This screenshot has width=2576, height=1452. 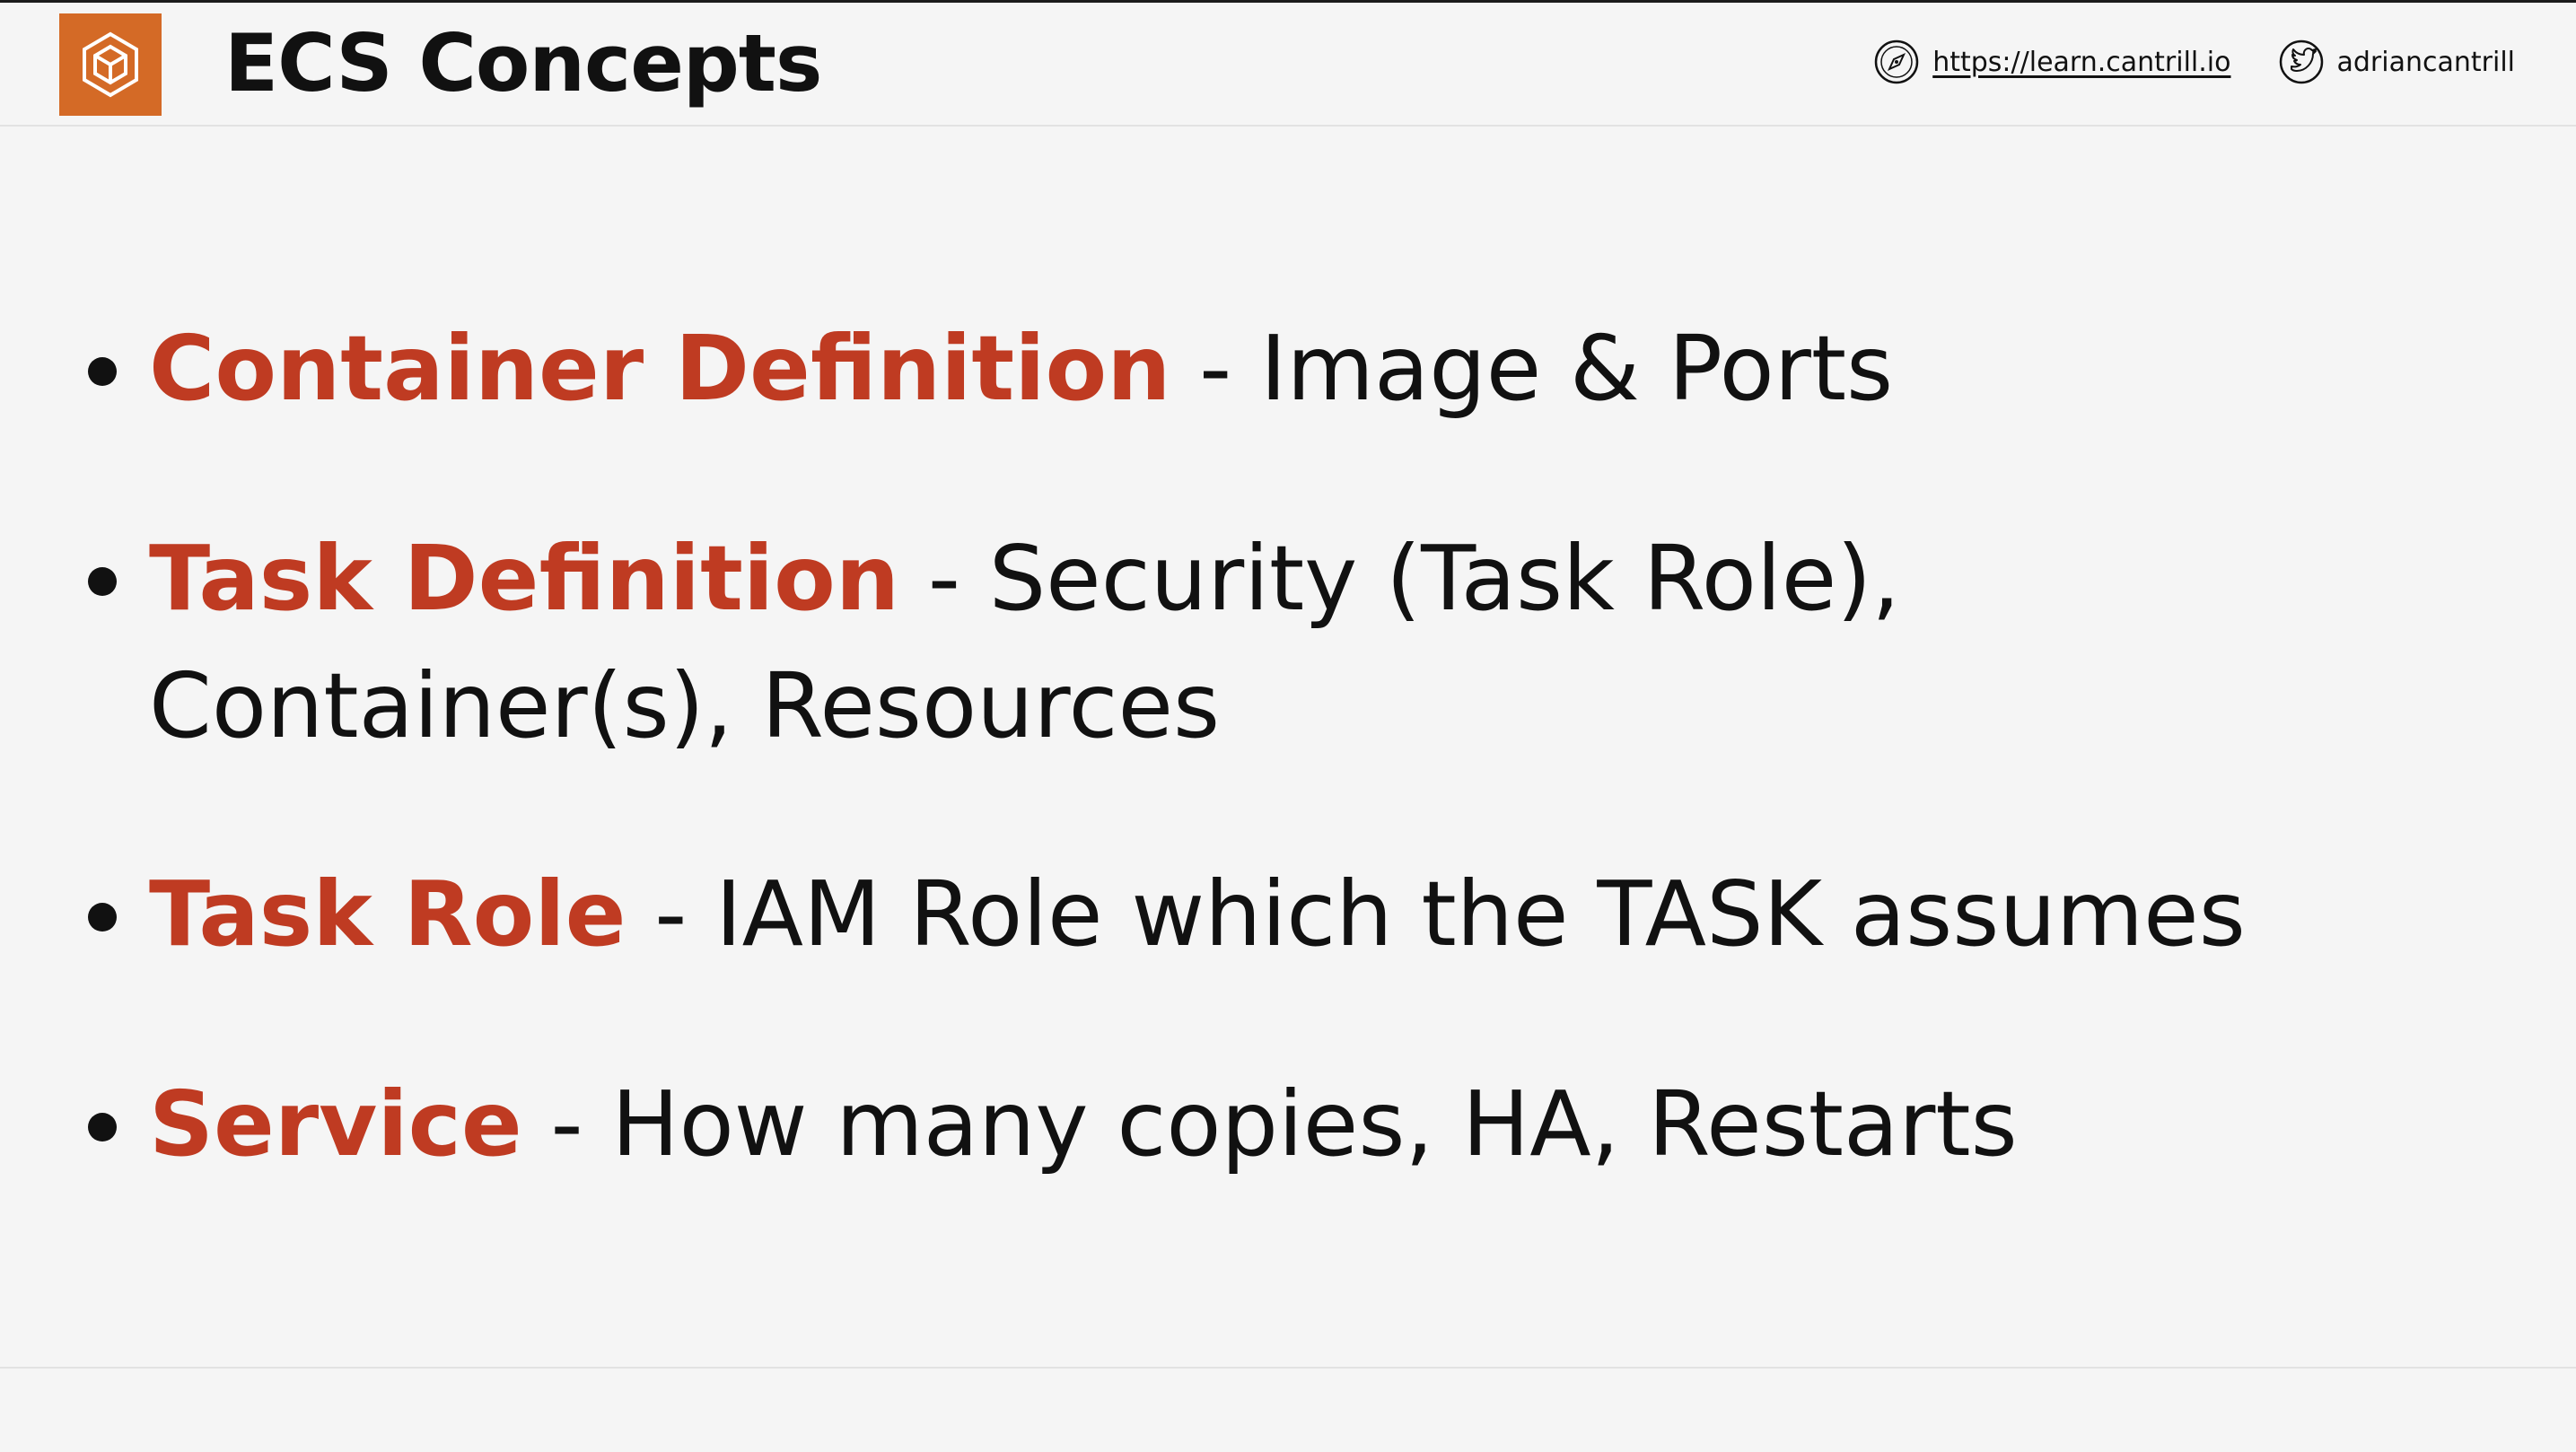 What do you see at coordinates (387, 915) in the screenshot?
I see `bullet-term: Task Role` at bounding box center [387, 915].